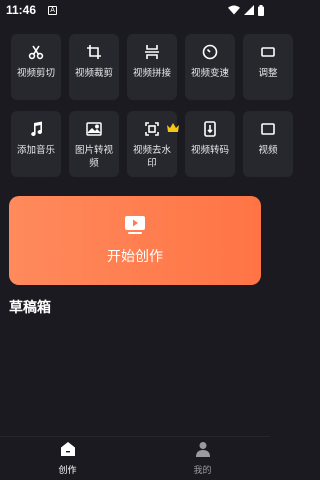  Describe the element at coordinates (94, 129) in the screenshot. I see `image-icon` at that location.